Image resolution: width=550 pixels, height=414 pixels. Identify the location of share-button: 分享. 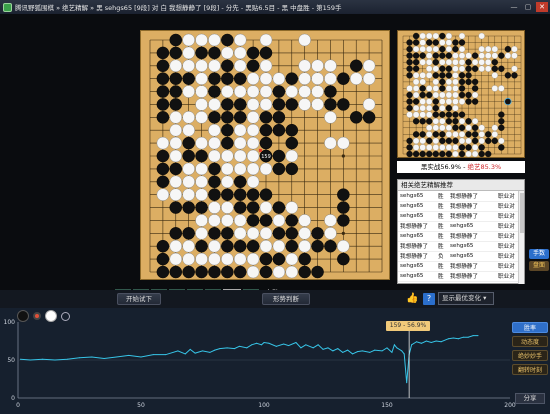
(530, 398).